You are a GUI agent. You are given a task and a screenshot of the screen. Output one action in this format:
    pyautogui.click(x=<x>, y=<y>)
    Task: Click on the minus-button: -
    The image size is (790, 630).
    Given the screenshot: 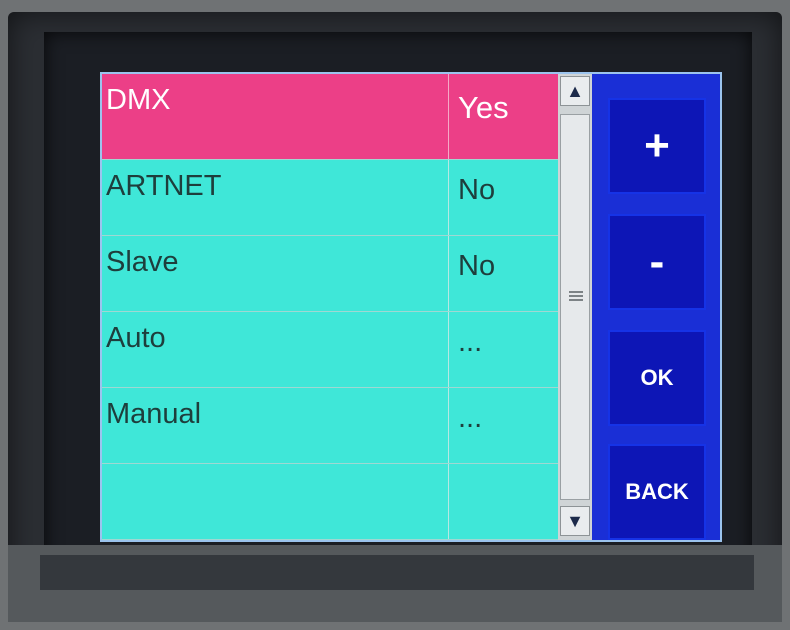 What is the action you would take?
    pyautogui.click(x=657, y=262)
    